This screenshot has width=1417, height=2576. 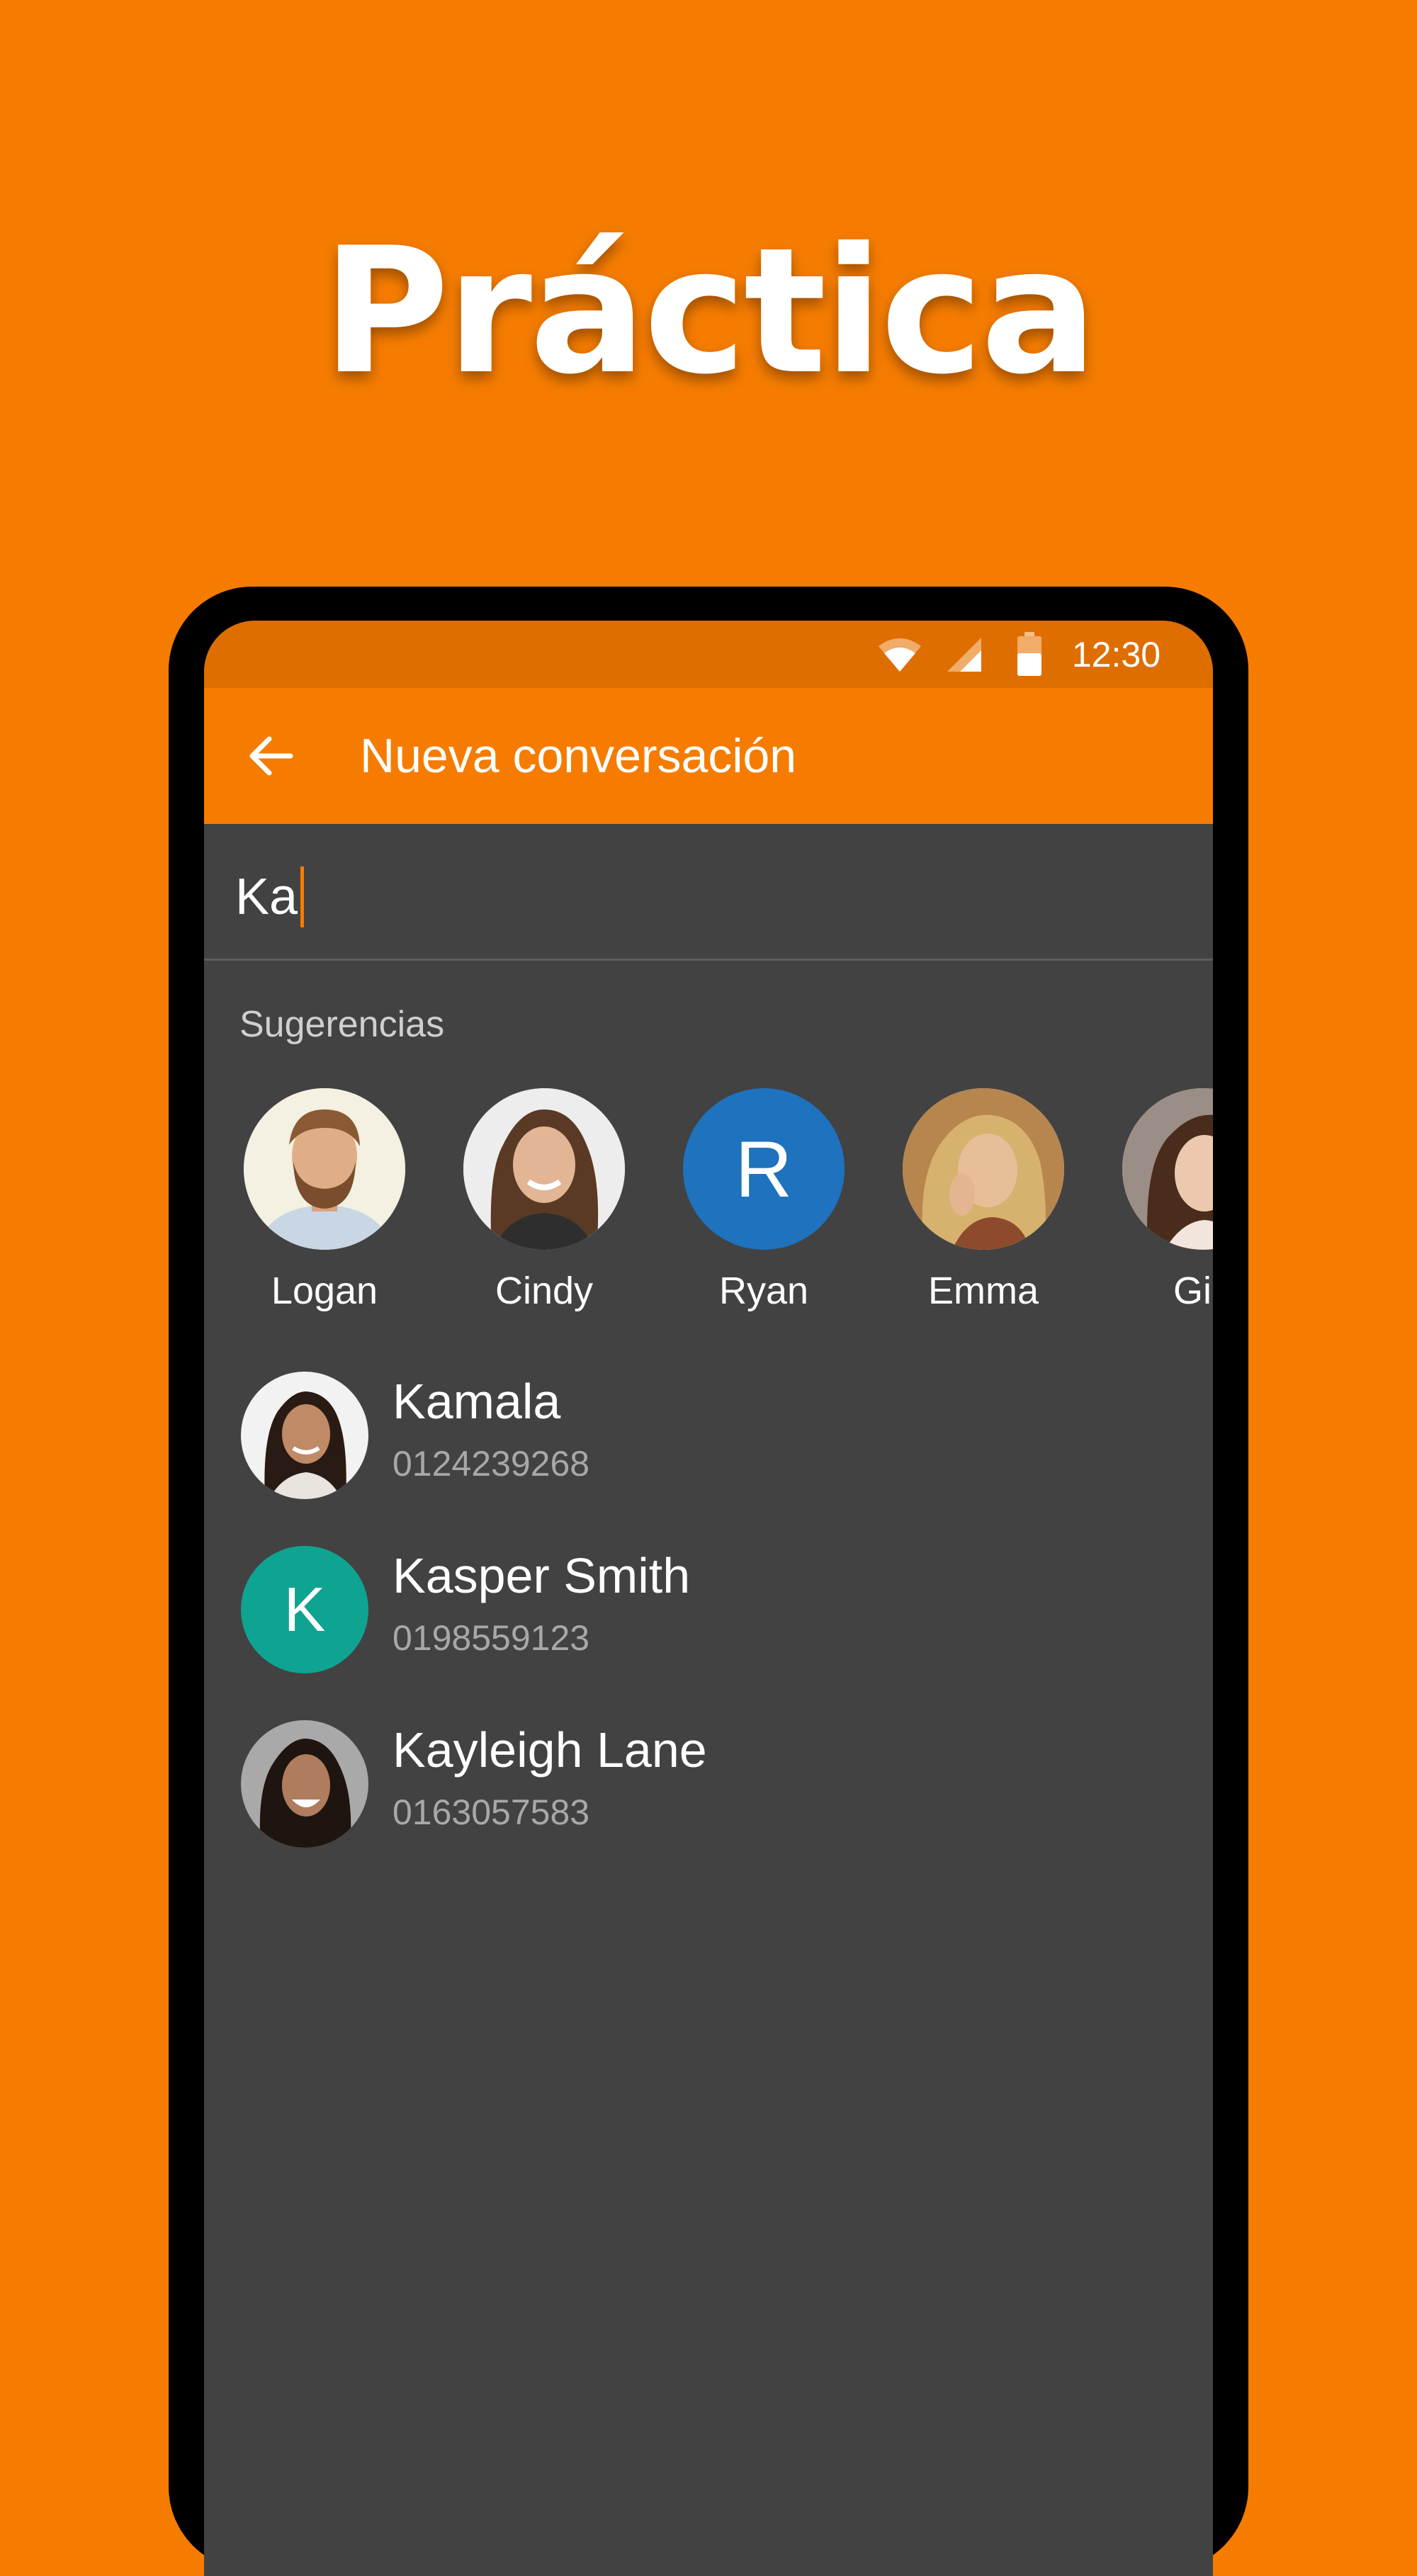 I want to click on contact-name: Kamala, so click(x=477, y=1401).